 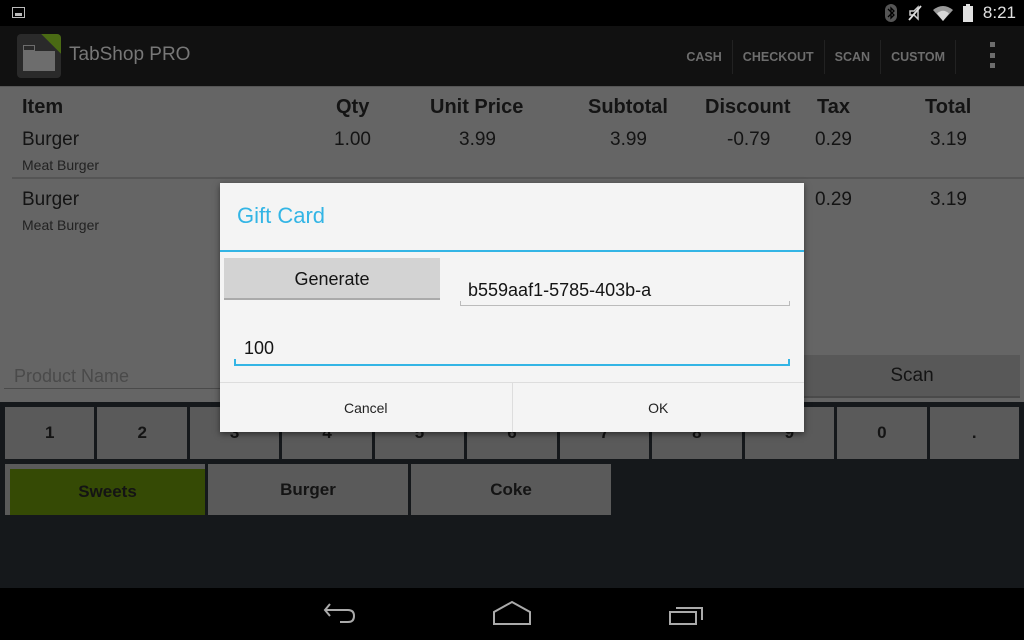 What do you see at coordinates (352, 139) in the screenshot?
I see `row-qty: 1.00` at bounding box center [352, 139].